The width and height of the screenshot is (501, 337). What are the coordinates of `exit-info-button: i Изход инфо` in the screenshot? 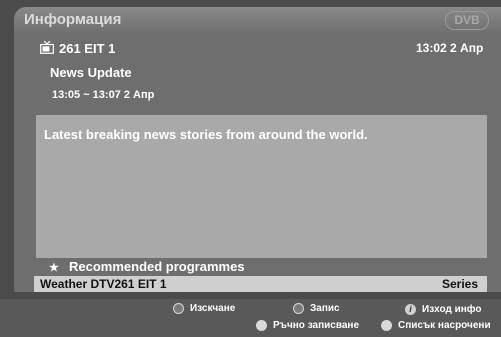 It's located at (443, 309).